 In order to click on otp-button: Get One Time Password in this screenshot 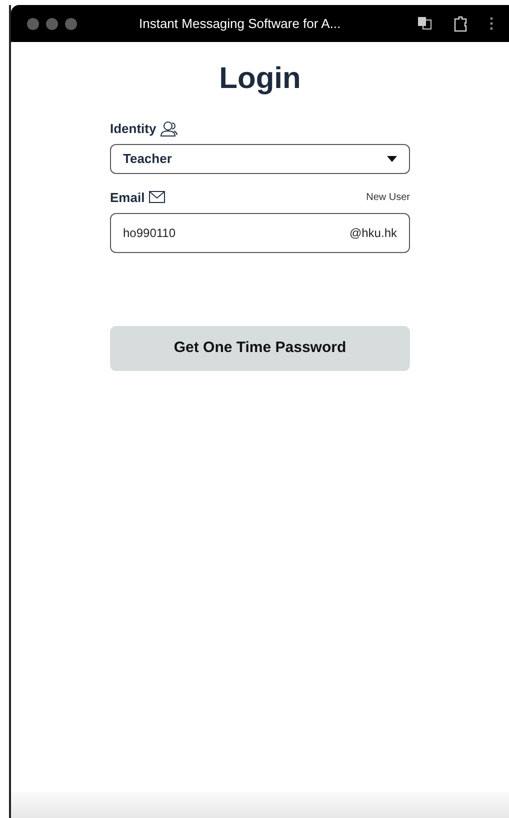, I will do `click(260, 348)`.